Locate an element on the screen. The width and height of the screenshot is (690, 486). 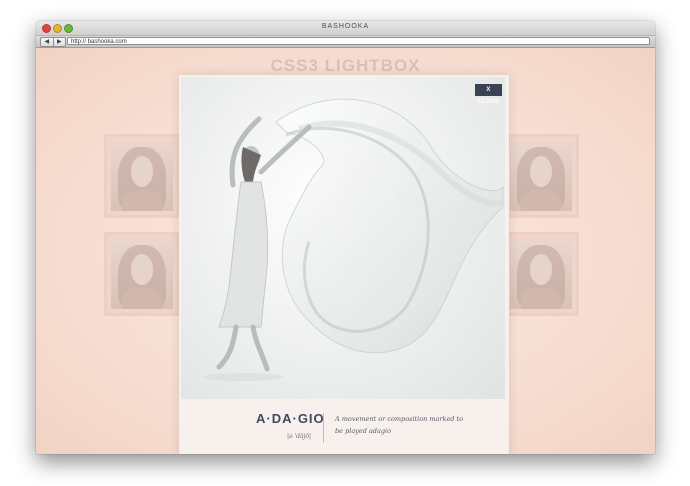
window-title: BASHOOKA is located at coordinates (345, 26).